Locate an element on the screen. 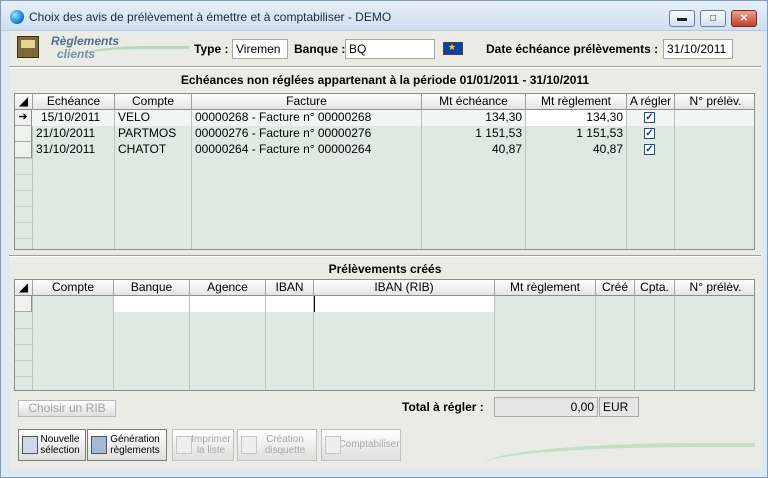 This screenshot has height=478, width=768. printer-icon is located at coordinates (184, 445).